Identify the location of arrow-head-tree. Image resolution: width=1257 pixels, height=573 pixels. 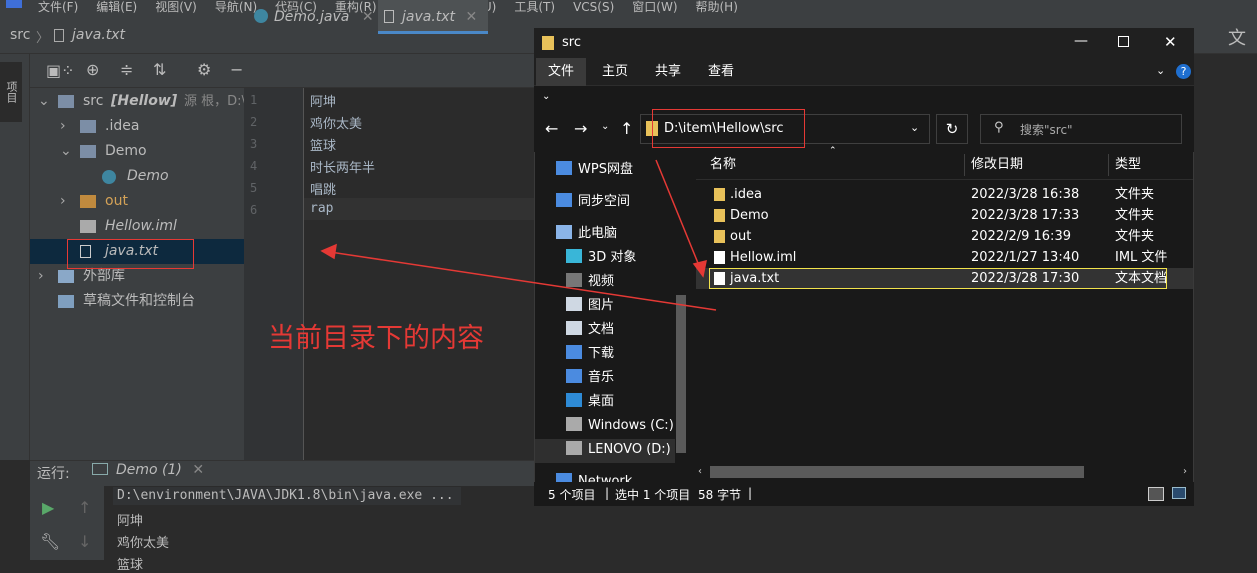
(328, 251).